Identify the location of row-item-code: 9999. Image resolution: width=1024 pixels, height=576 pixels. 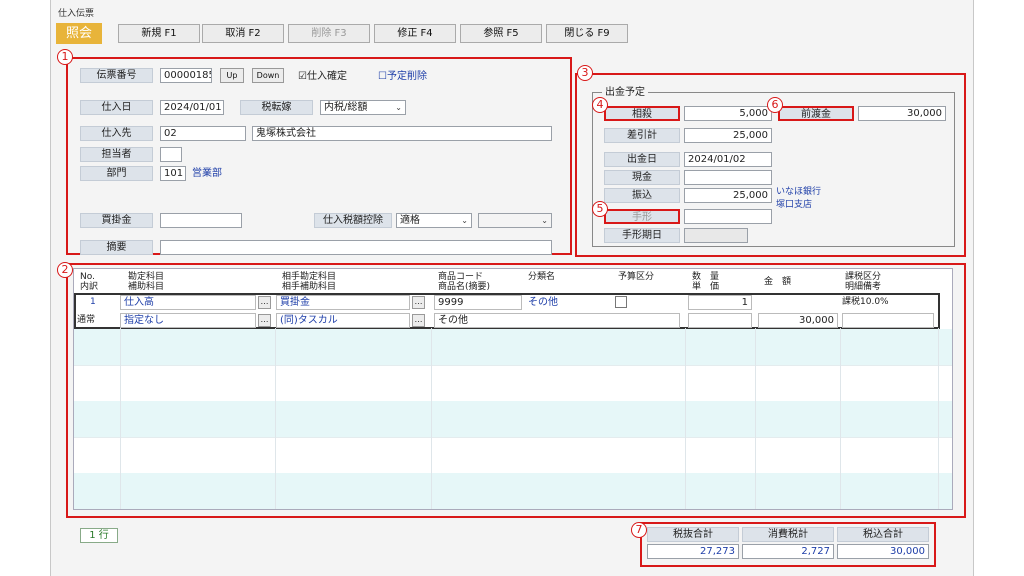
(478, 302).